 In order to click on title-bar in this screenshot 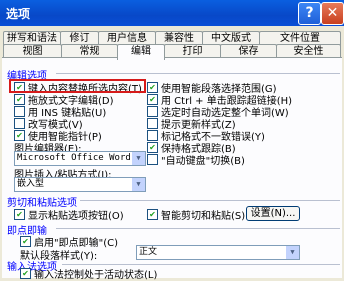, I will do `click(172, 13)`.